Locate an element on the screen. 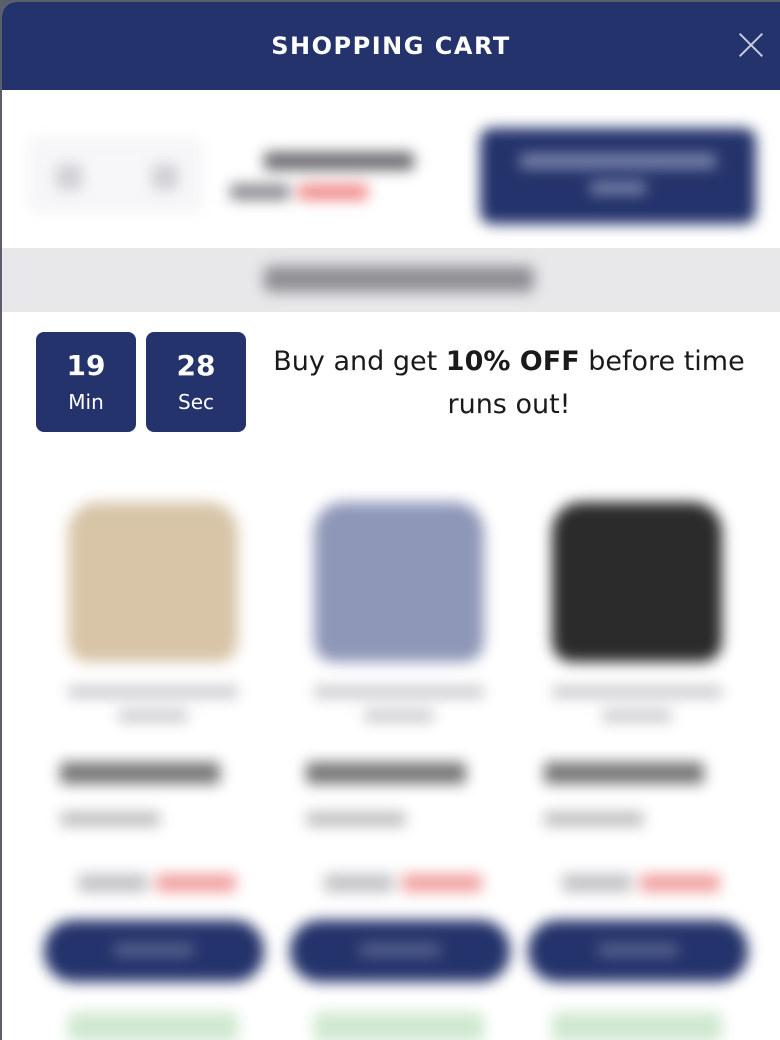  sale-price is located at coordinates (333, 192).